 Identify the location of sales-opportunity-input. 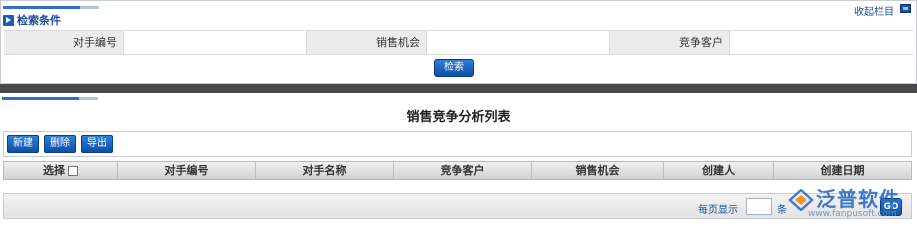
(518, 42).